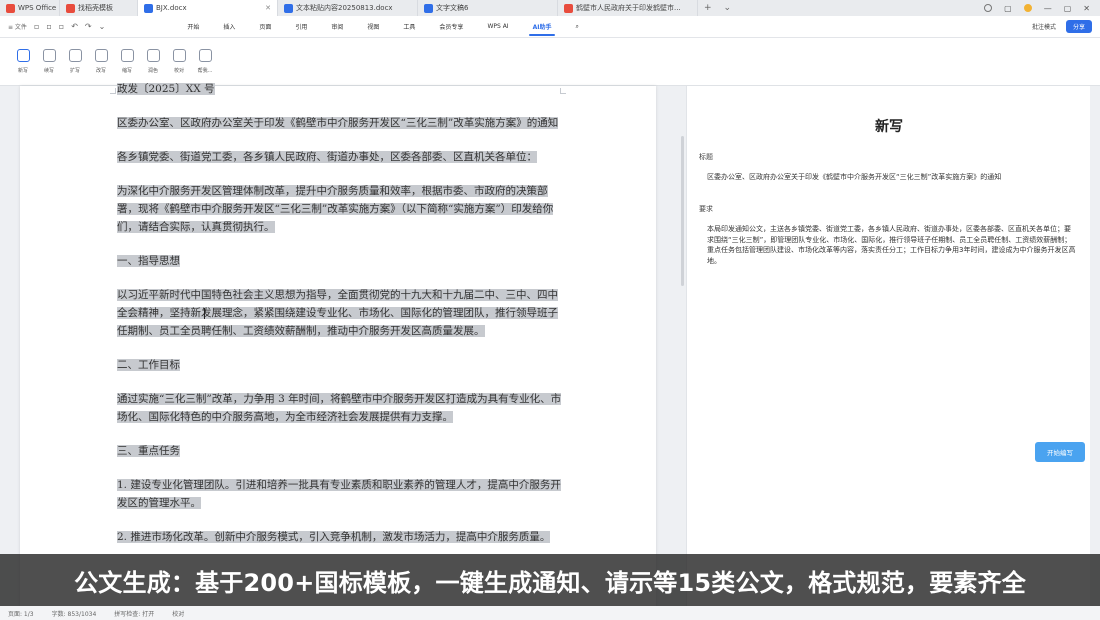  What do you see at coordinates (409, 27) in the screenshot?
I see `menu-tools: 工具` at bounding box center [409, 27].